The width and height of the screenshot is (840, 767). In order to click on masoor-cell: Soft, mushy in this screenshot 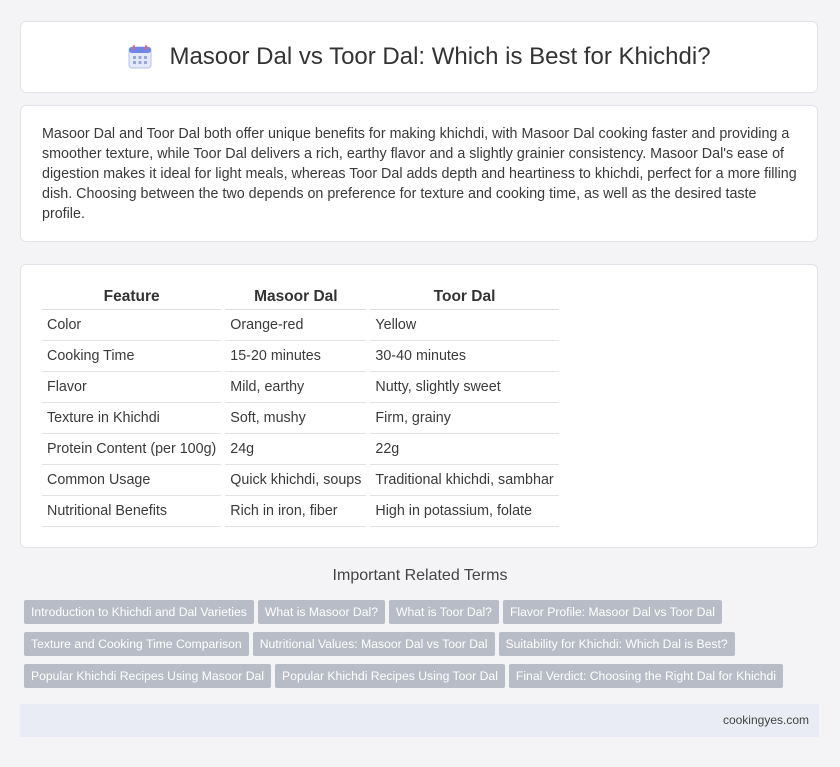, I will do `click(296, 418)`.